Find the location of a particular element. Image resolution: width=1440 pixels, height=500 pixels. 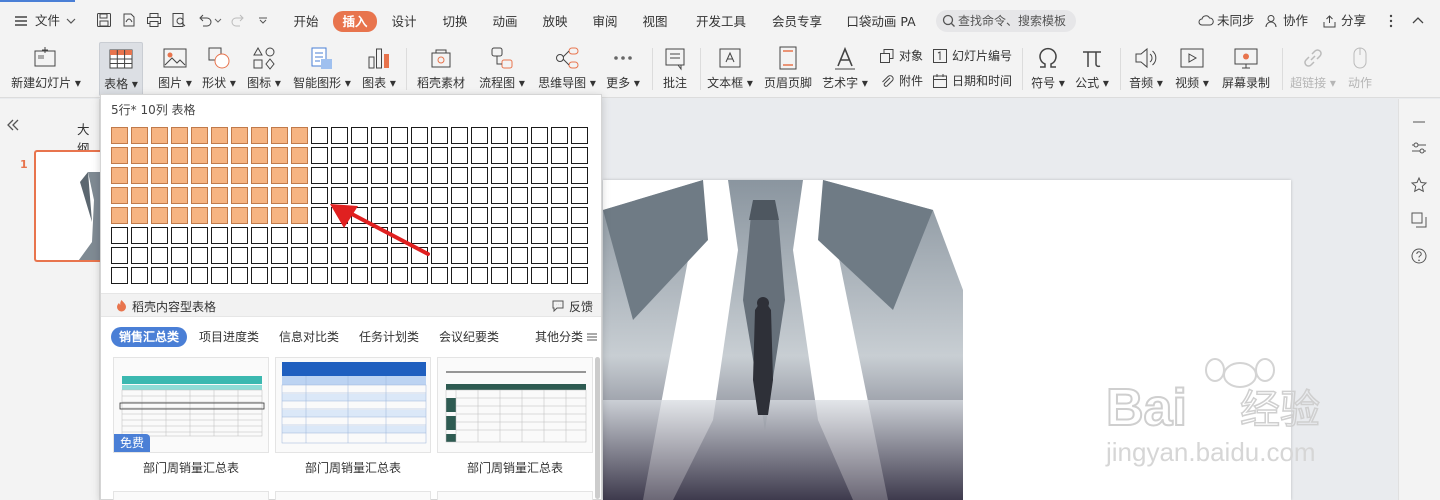

audio-button: 音频 ▾ is located at coordinates (1146, 69).